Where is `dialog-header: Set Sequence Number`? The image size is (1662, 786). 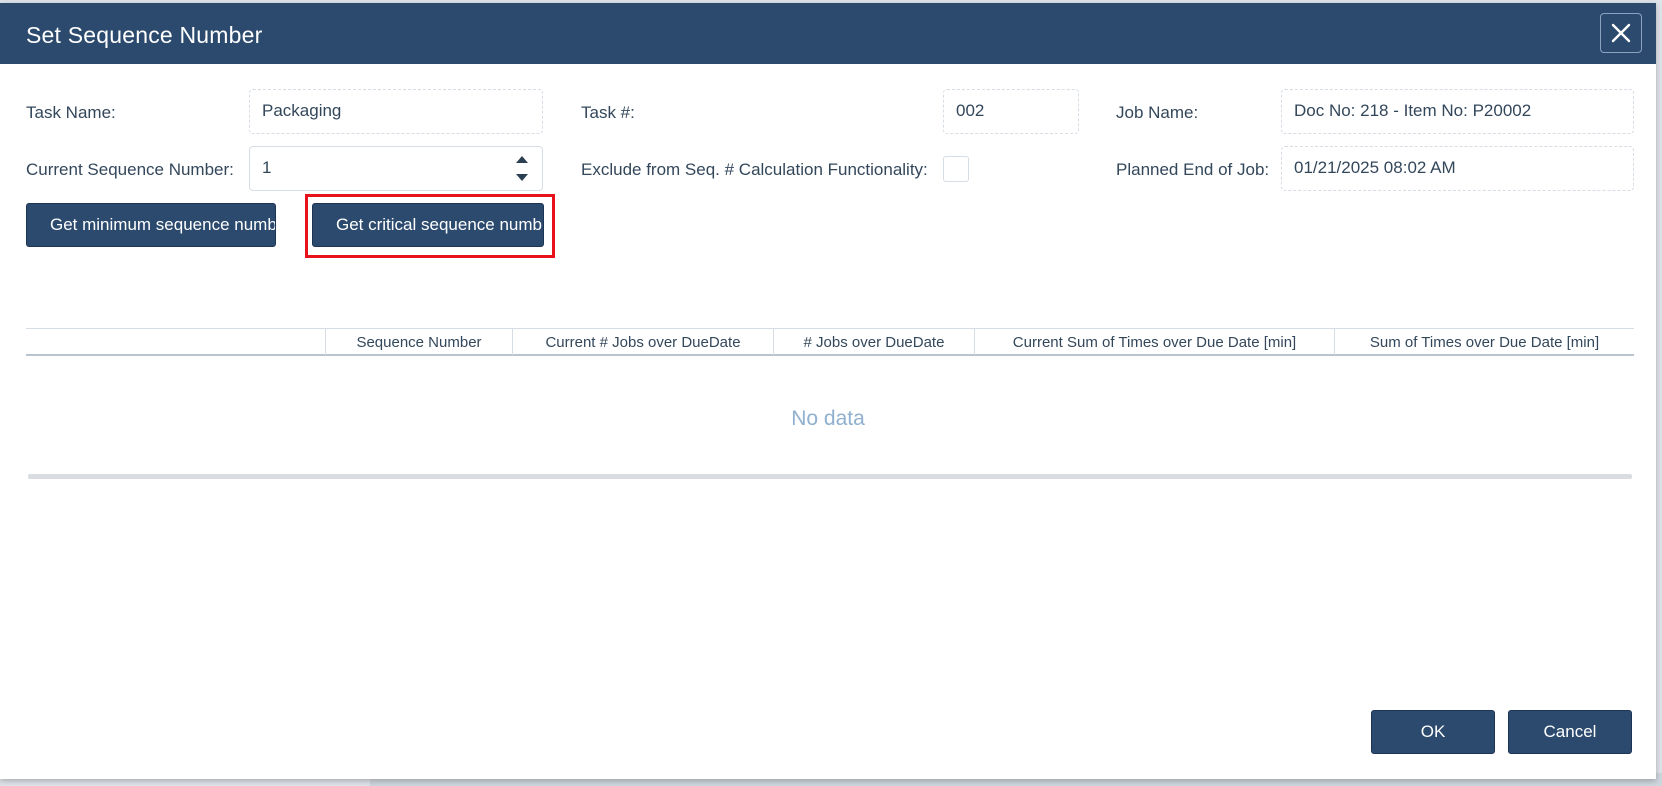 dialog-header: Set Sequence Number is located at coordinates (828, 33).